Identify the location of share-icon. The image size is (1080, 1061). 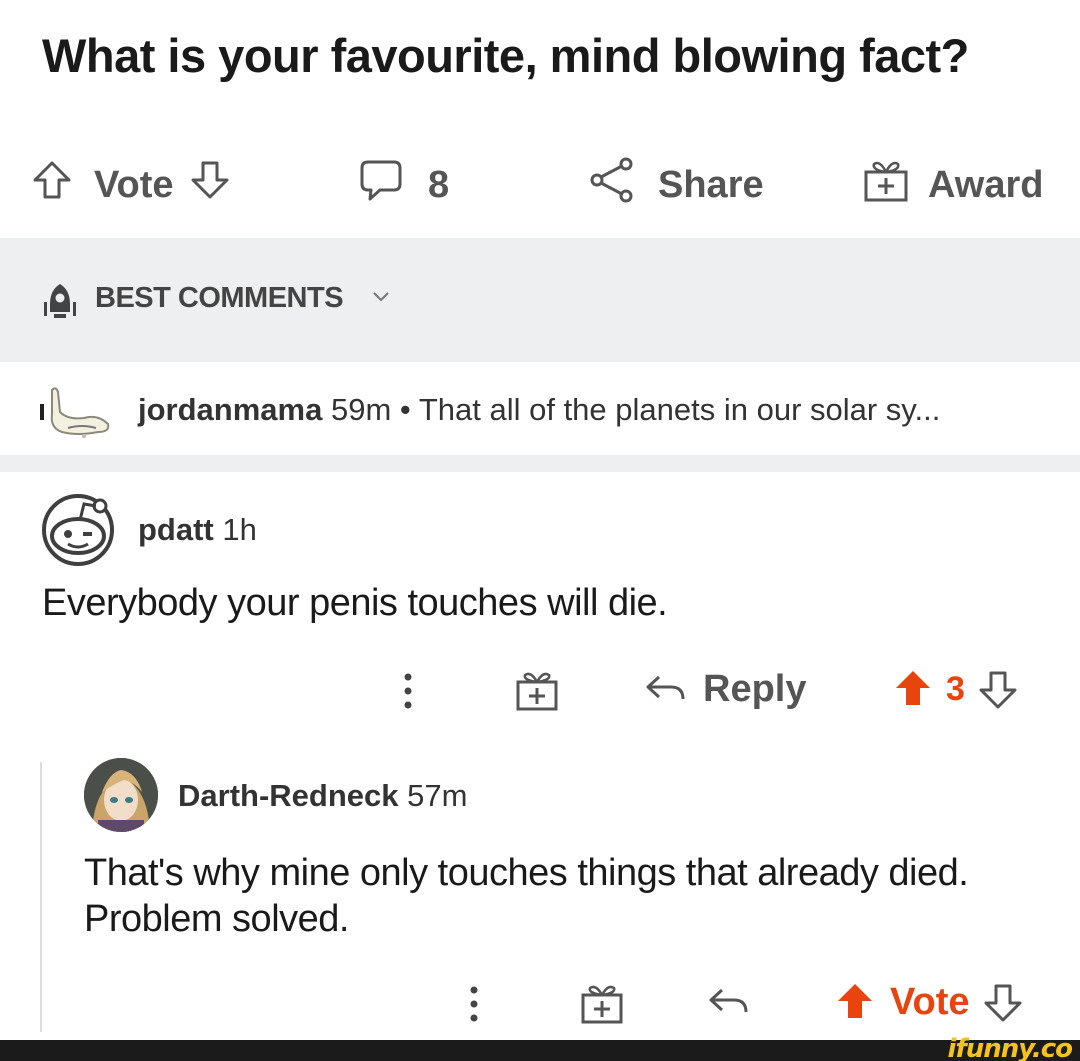
(612, 185).